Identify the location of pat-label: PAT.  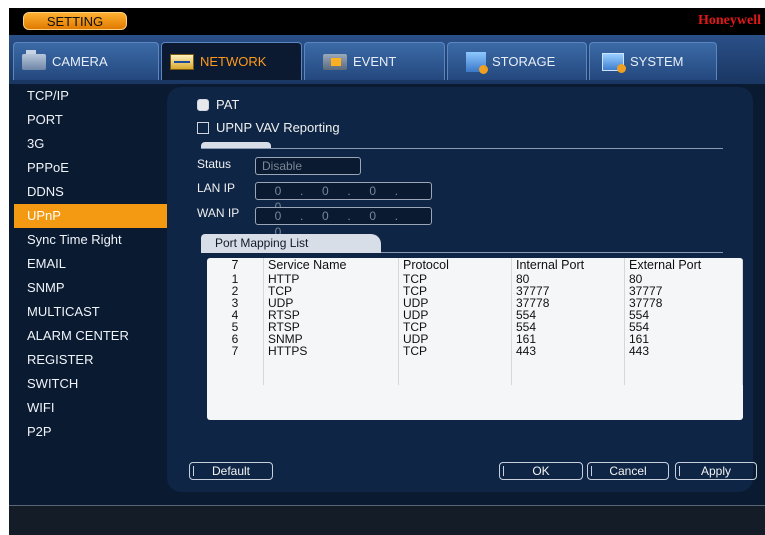
(228, 104).